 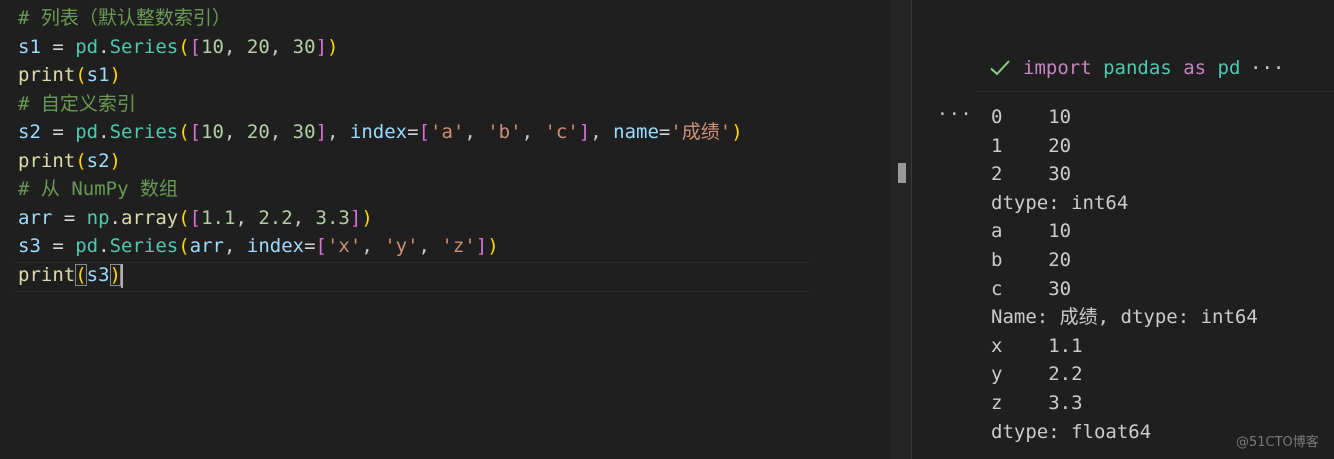 What do you see at coordinates (902, 173) in the screenshot?
I see `scrollbar-thumb` at bounding box center [902, 173].